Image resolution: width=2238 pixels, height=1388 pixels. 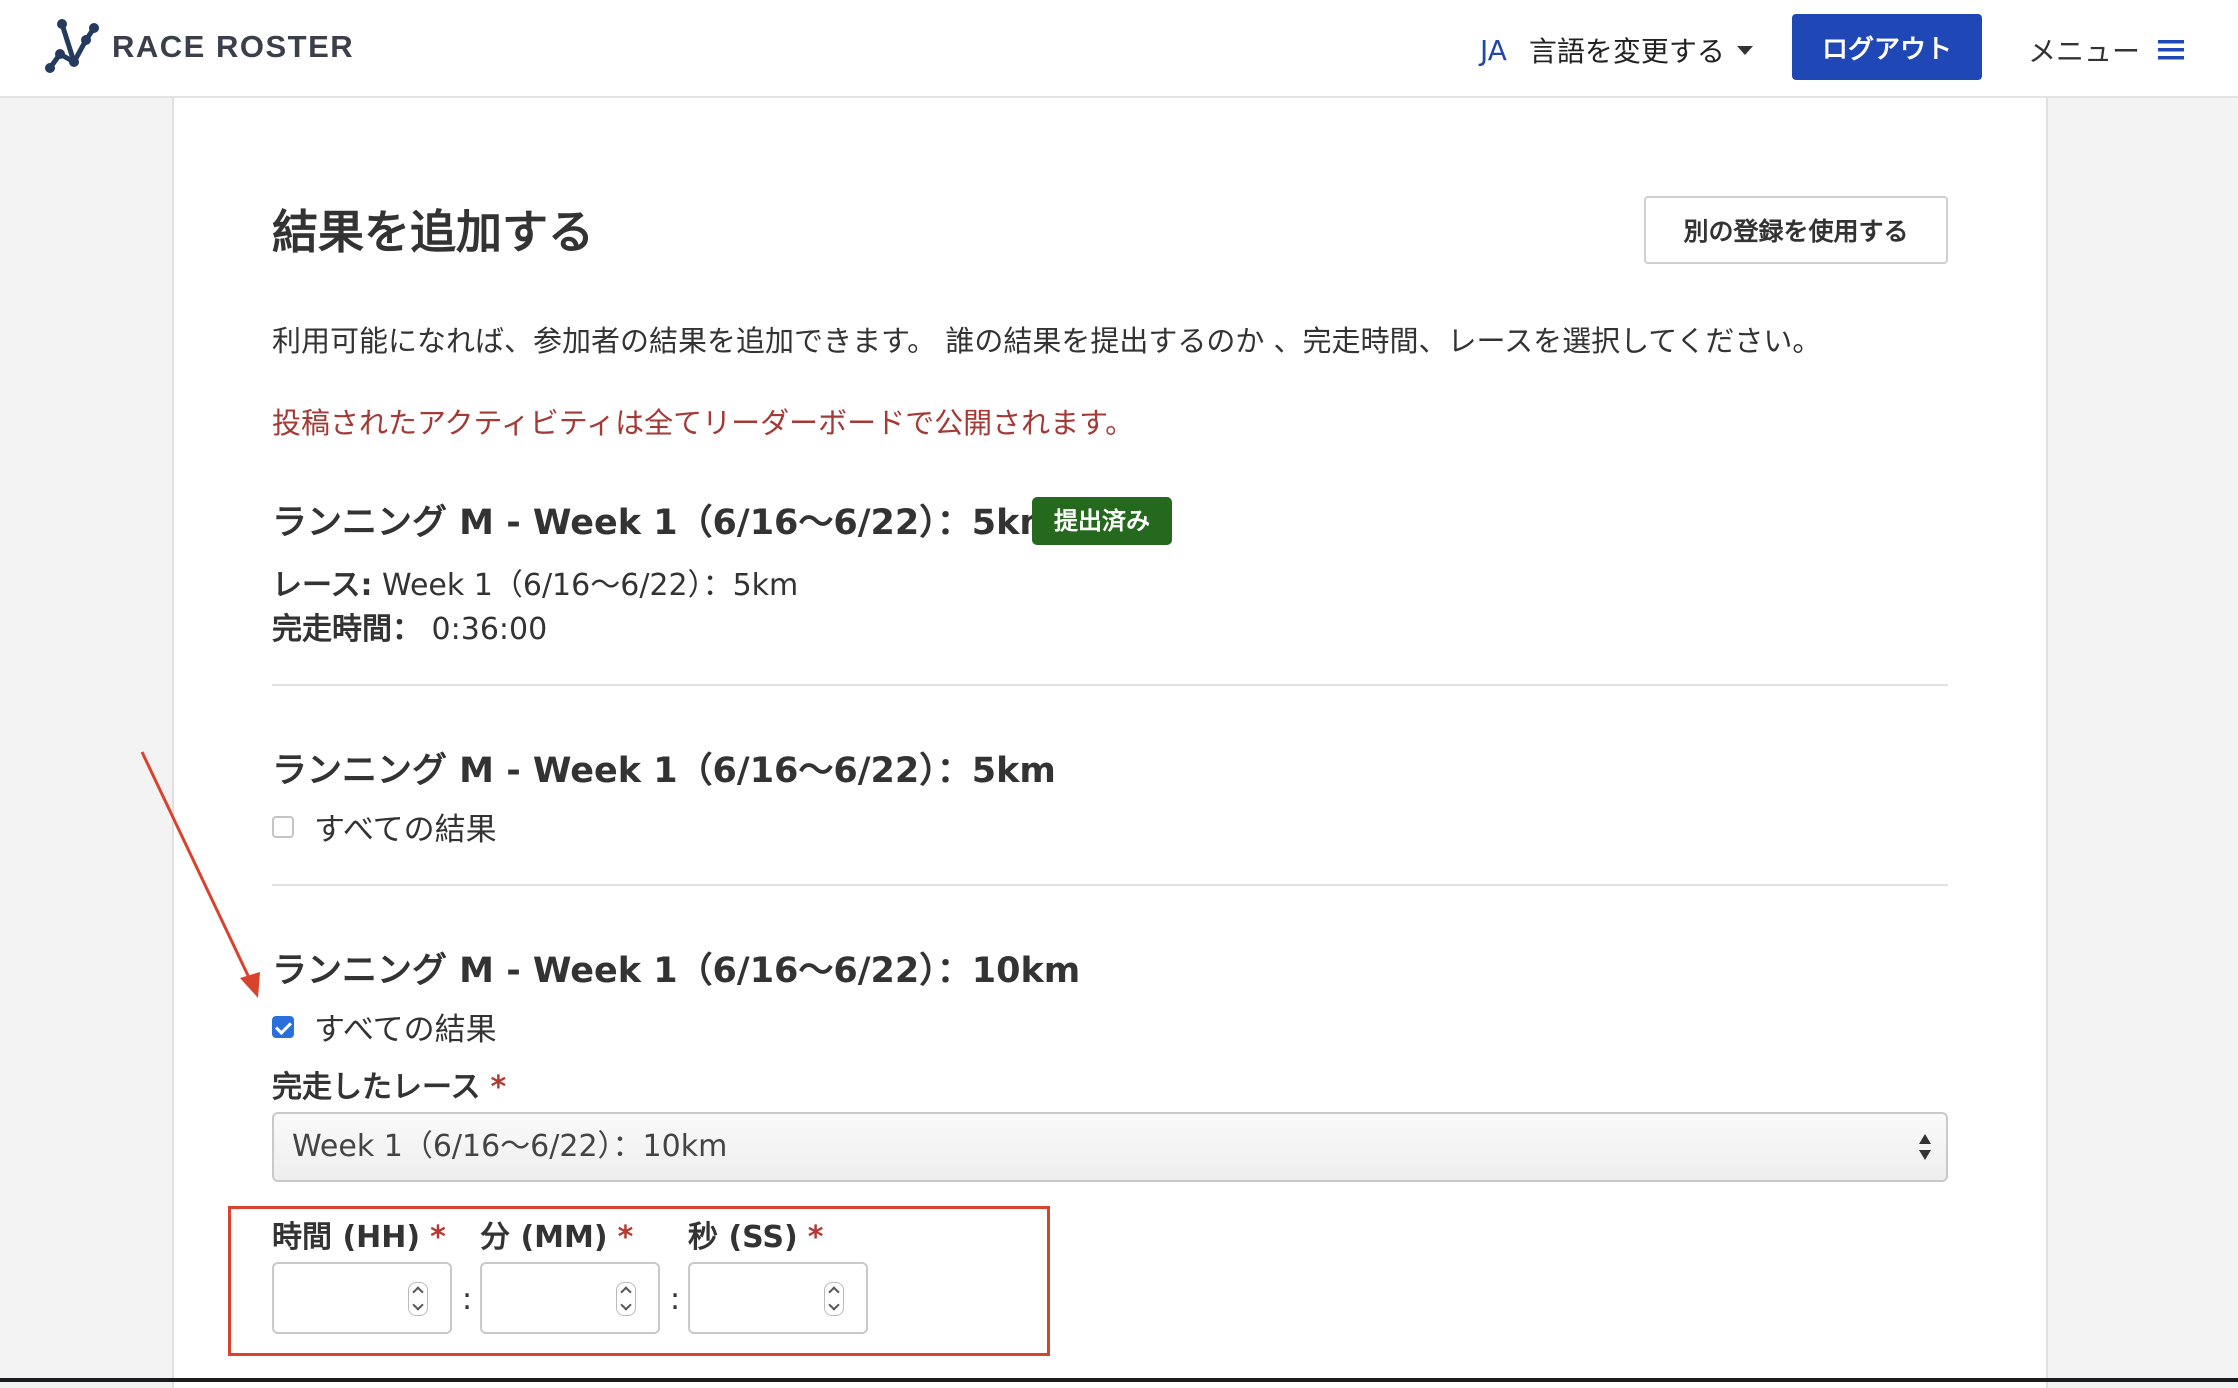 I want to click on finish-time-label: 完走時間：, so click(x=347, y=629).